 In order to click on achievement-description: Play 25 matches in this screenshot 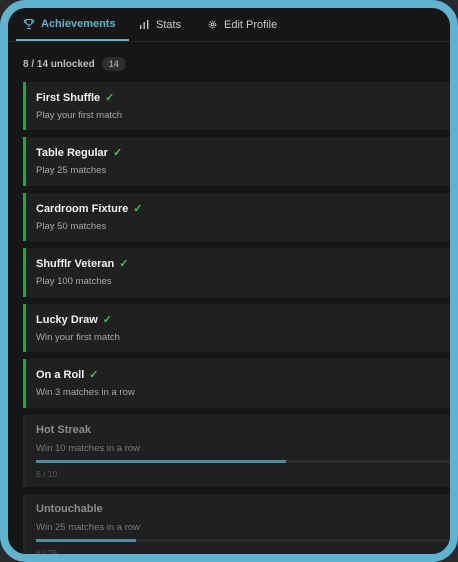, I will do `click(71, 170)`.